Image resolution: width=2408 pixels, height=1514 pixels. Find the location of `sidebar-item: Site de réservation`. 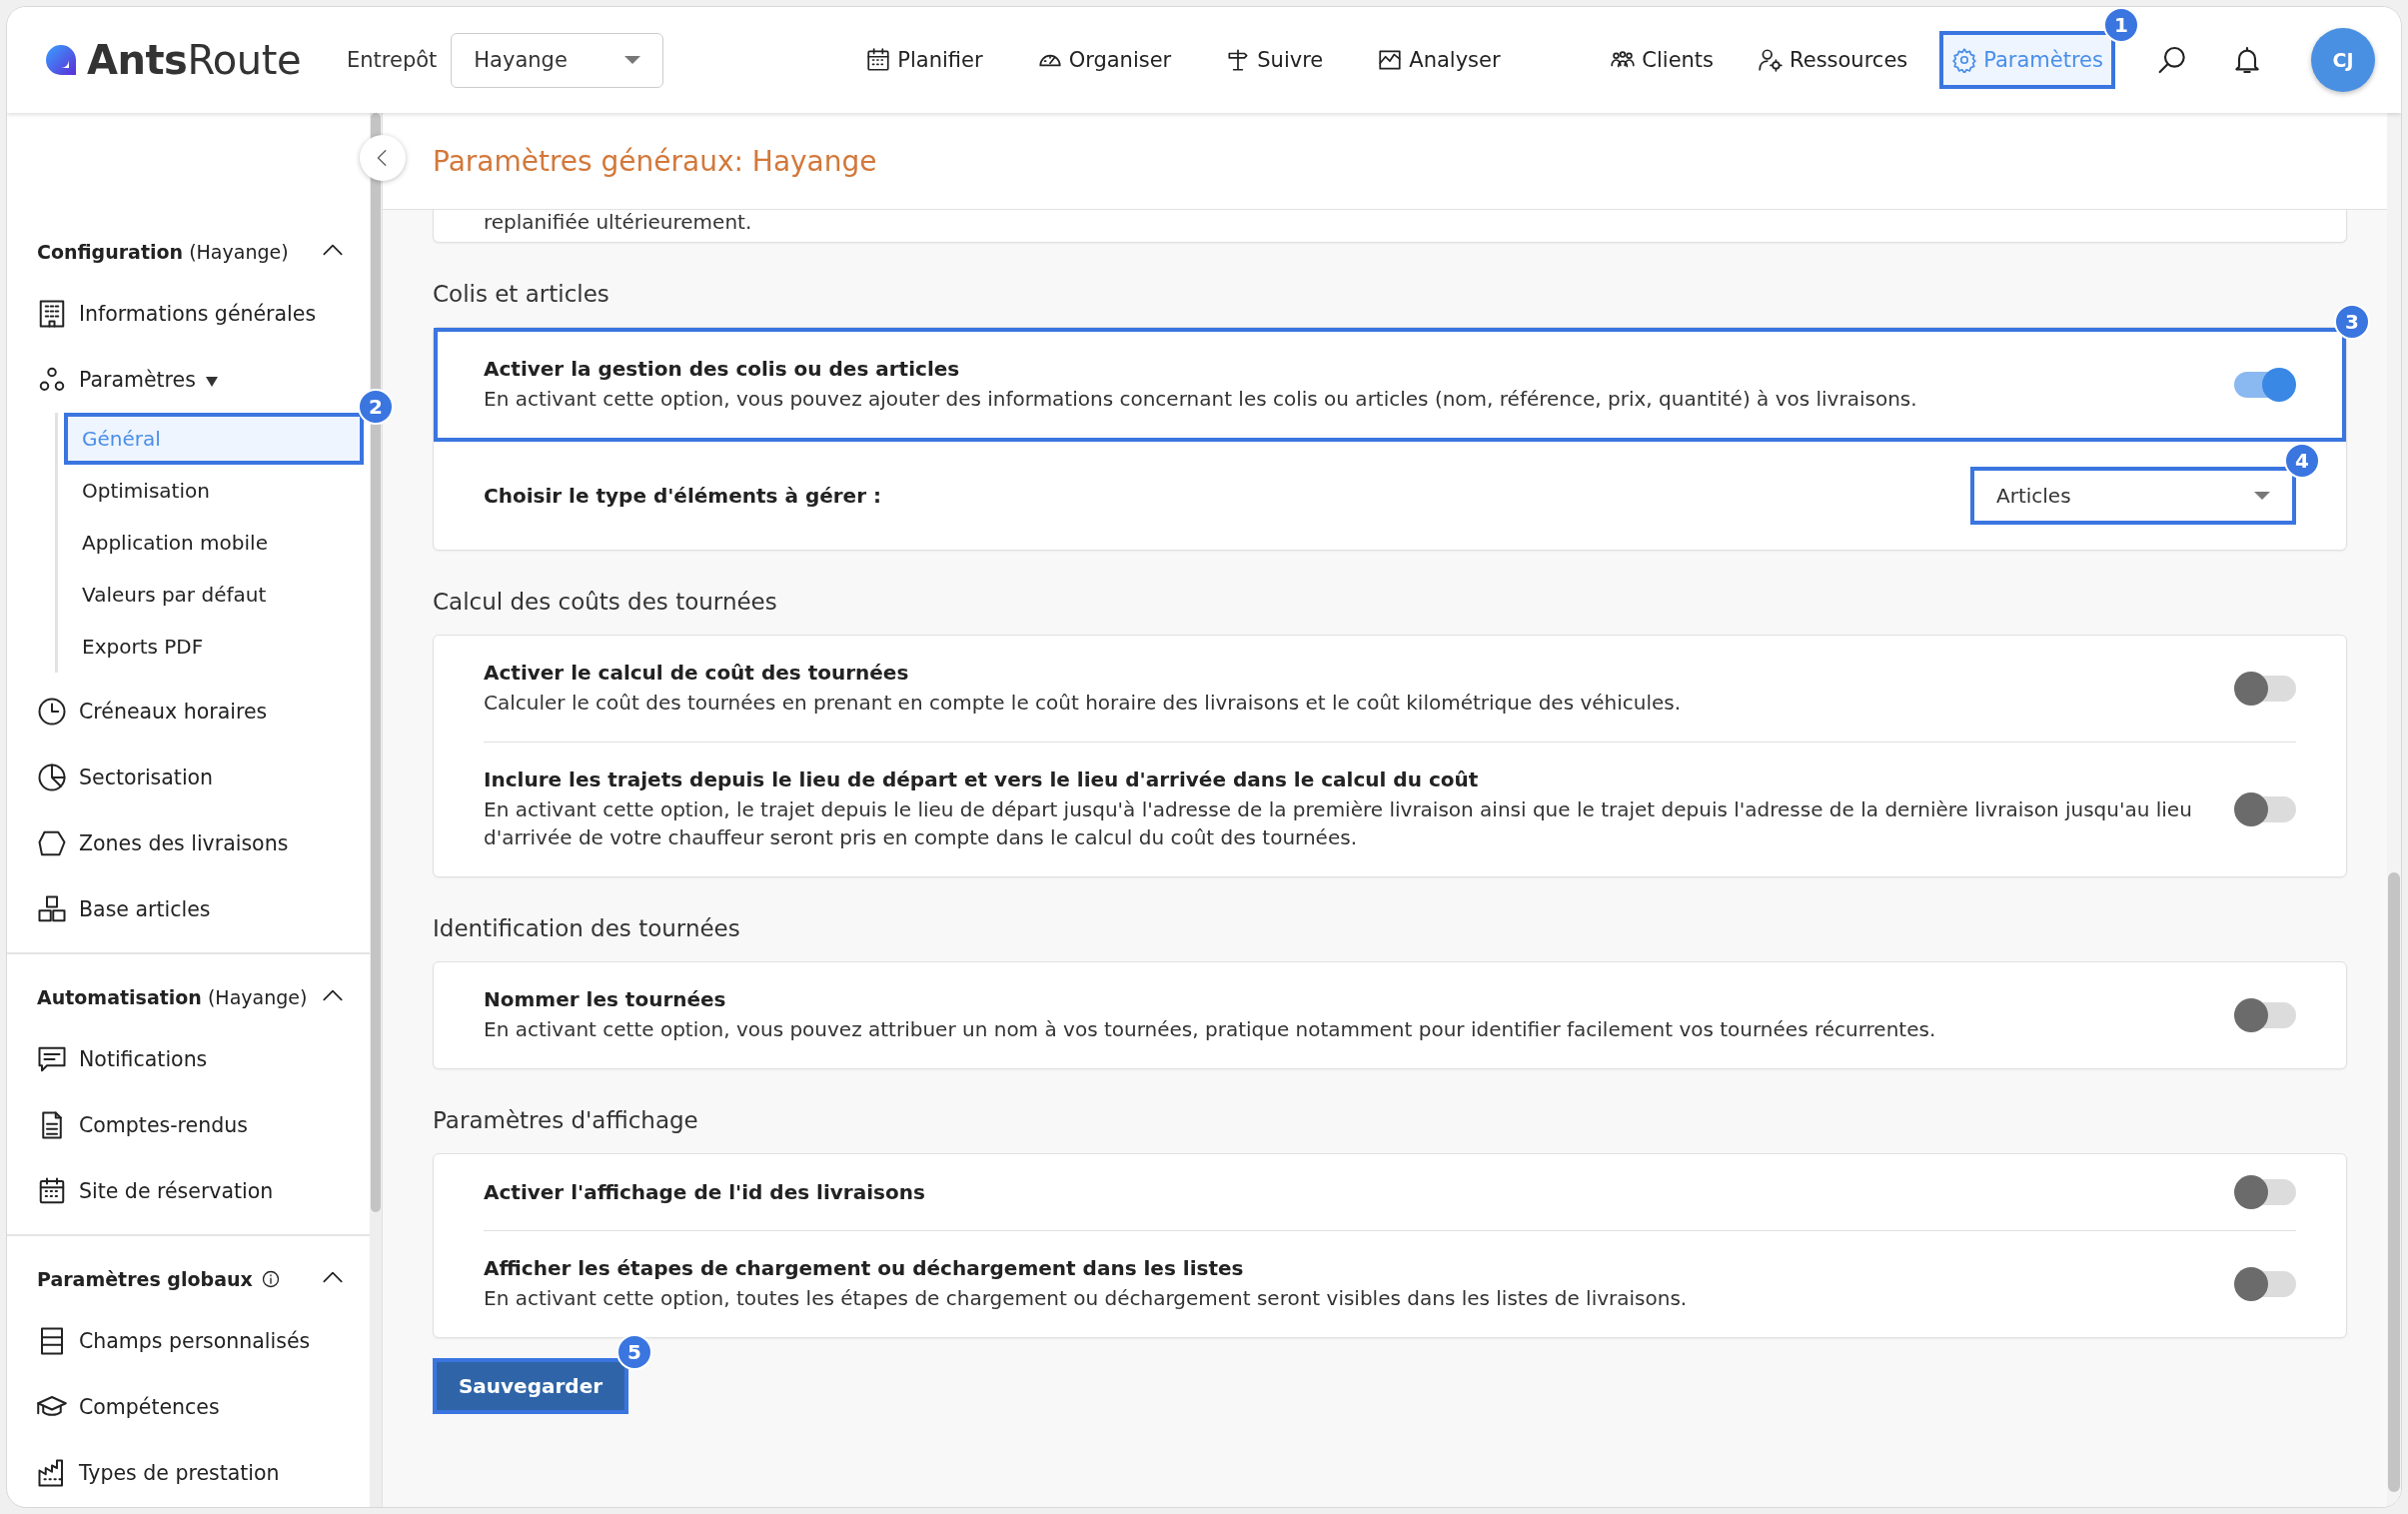

sidebar-item: Site de réservation is located at coordinates (188, 1191).